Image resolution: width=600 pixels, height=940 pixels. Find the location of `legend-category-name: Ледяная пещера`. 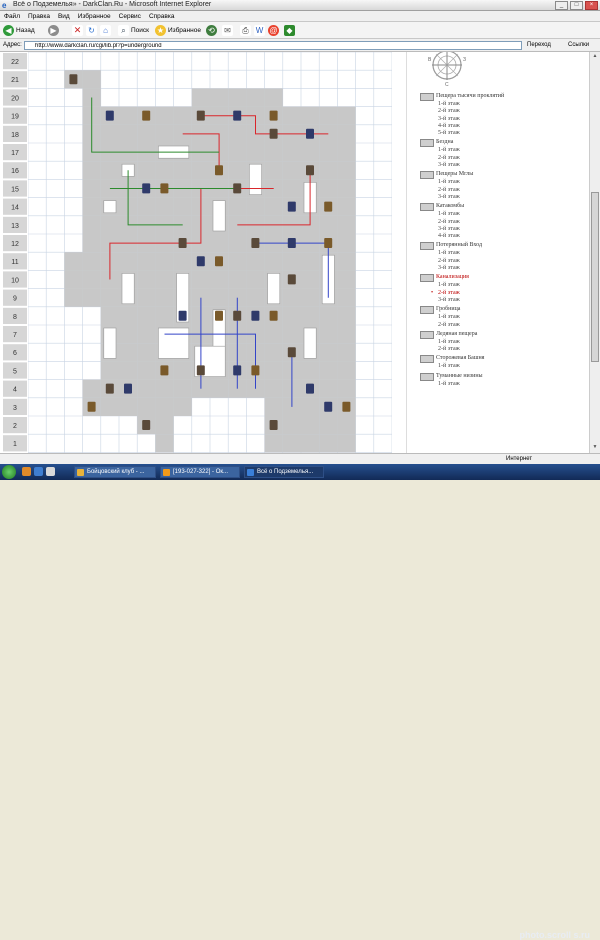

legend-category-name: Ледяная пещера is located at coordinates (456, 334).